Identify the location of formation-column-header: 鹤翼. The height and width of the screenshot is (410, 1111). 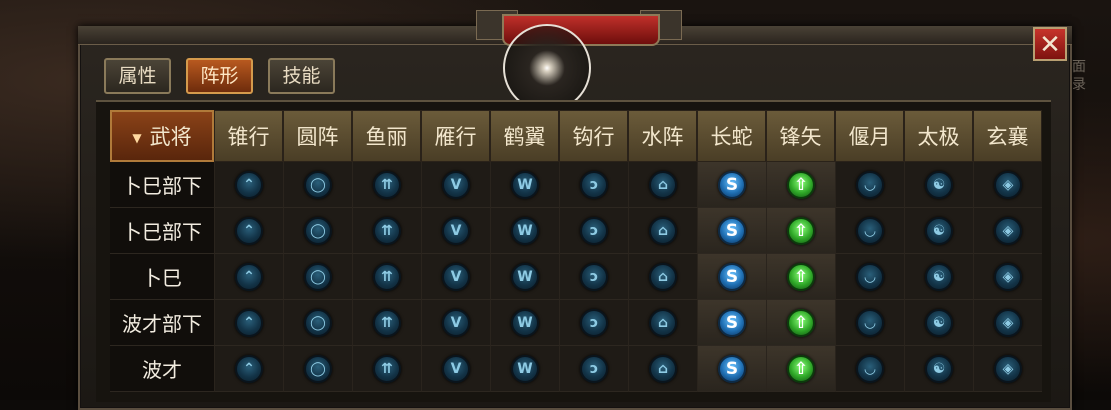
(524, 136).